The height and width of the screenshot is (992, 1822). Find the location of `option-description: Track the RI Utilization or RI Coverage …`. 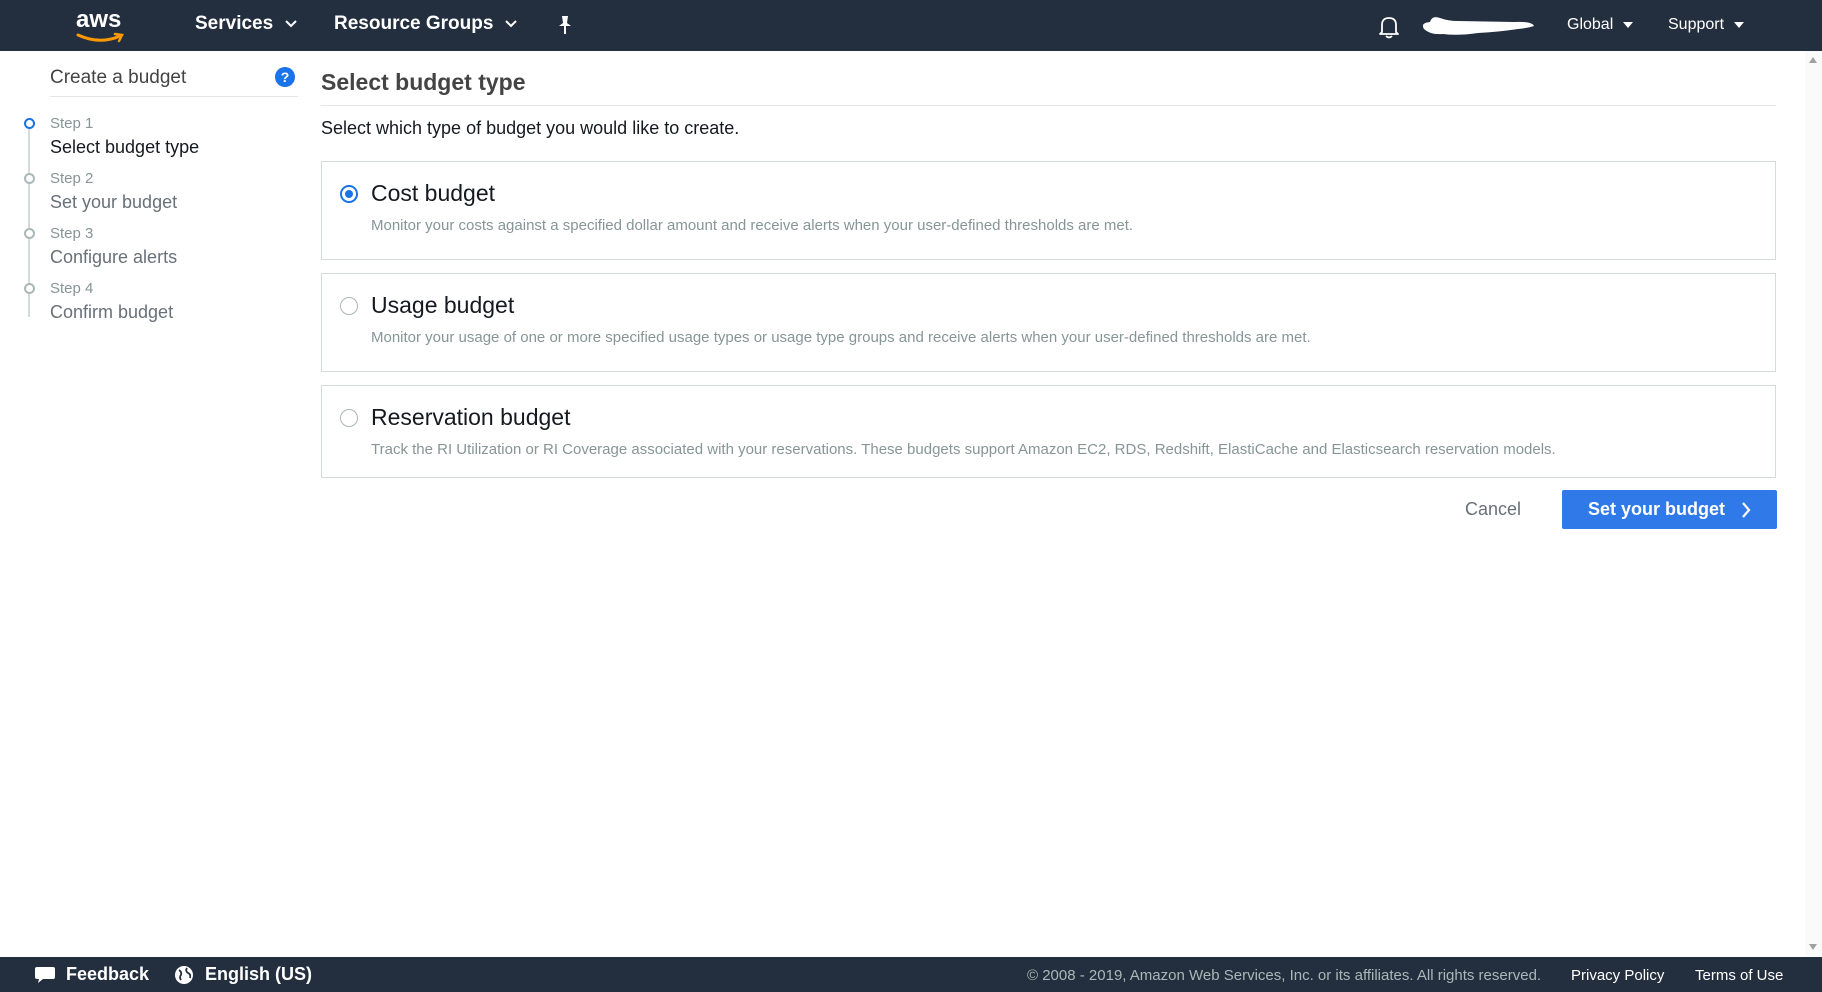

option-description: Track the RI Utilization or RI Coverage … is located at coordinates (963, 449).